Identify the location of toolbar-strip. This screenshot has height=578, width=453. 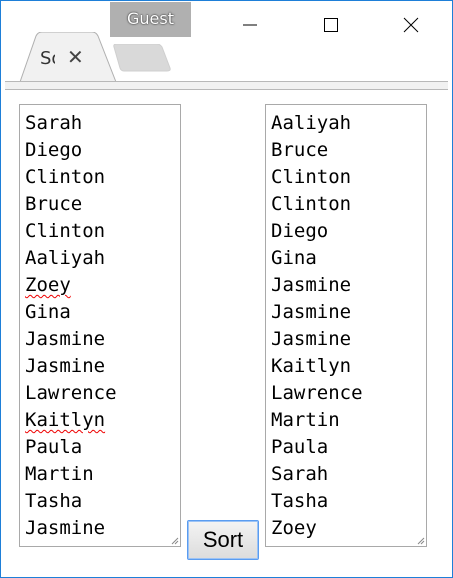
(226, 85).